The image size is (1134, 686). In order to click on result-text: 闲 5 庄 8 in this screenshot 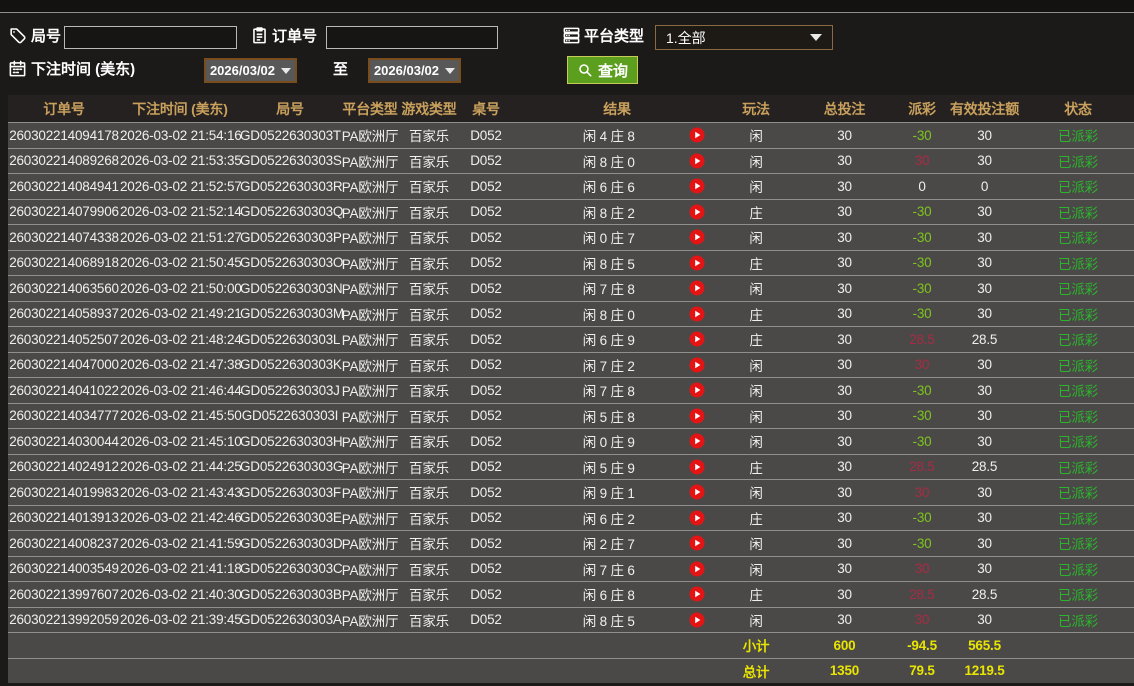, I will do `click(608, 417)`.